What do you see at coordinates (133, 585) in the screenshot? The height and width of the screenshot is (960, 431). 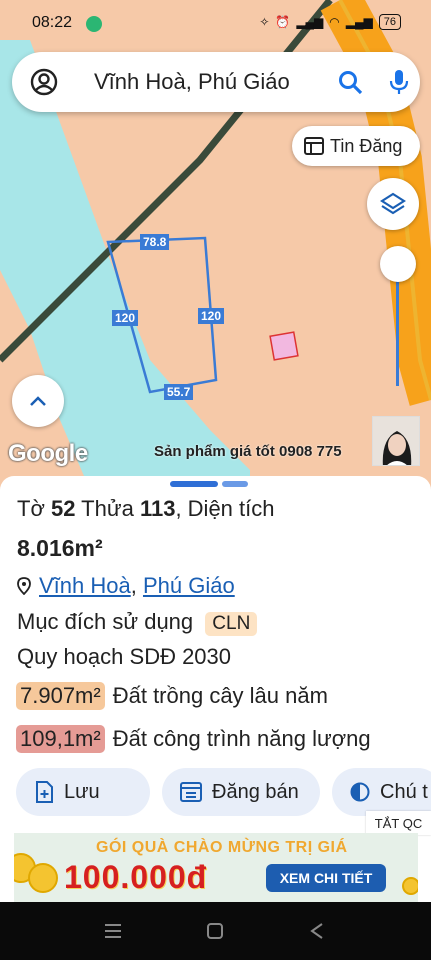 I see `address-sep: ,` at bounding box center [133, 585].